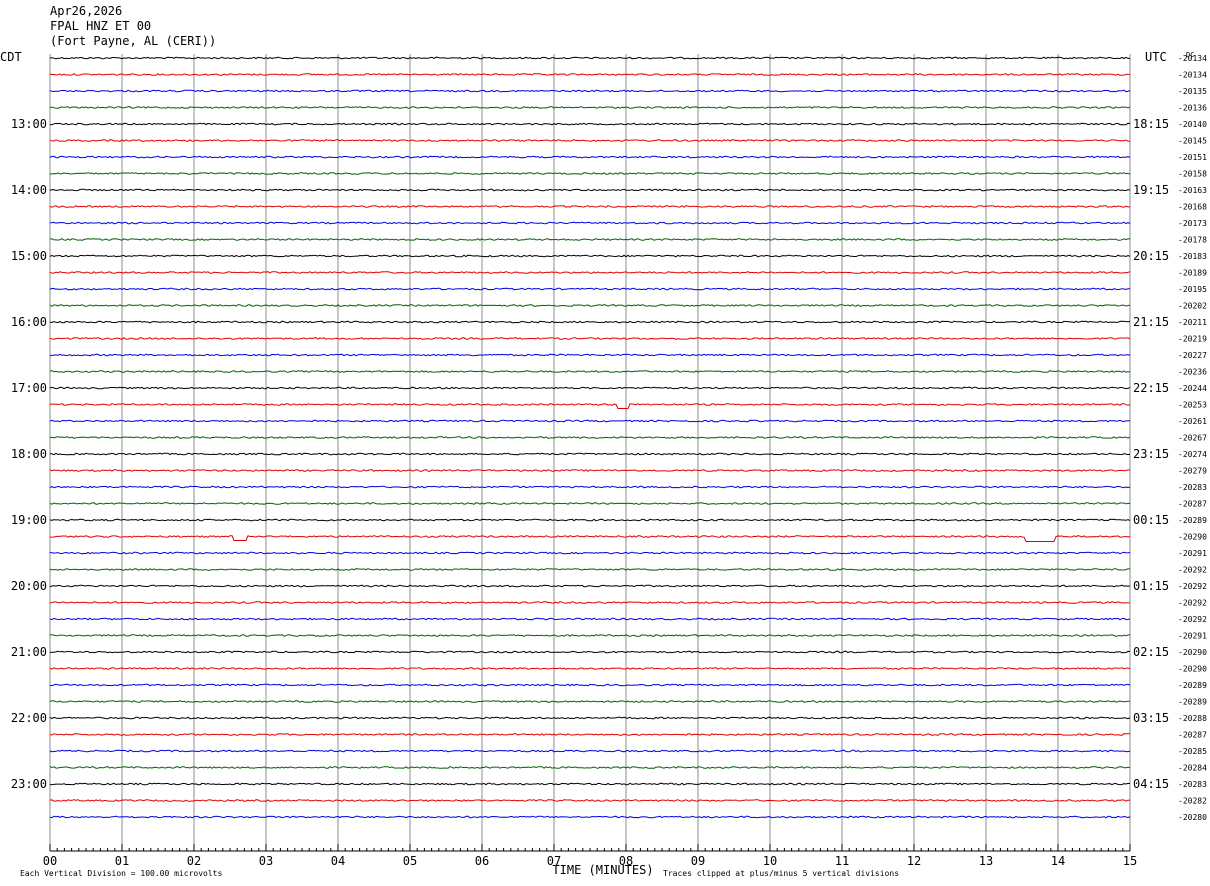 Image resolution: width=1210 pixels, height=886 pixels. What do you see at coordinates (29, 586) in the screenshot?
I see `left-hour-label: 20:00` at bounding box center [29, 586].